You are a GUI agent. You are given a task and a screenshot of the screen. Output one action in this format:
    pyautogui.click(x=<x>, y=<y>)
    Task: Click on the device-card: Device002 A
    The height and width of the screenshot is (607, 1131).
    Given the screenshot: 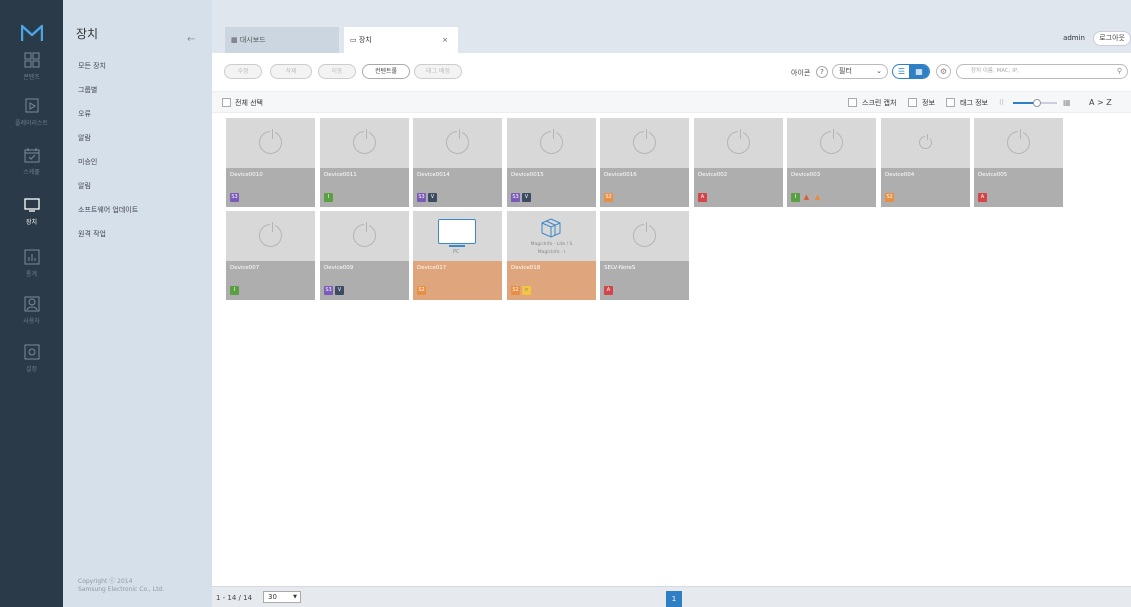 What is the action you would take?
    pyautogui.click(x=738, y=162)
    